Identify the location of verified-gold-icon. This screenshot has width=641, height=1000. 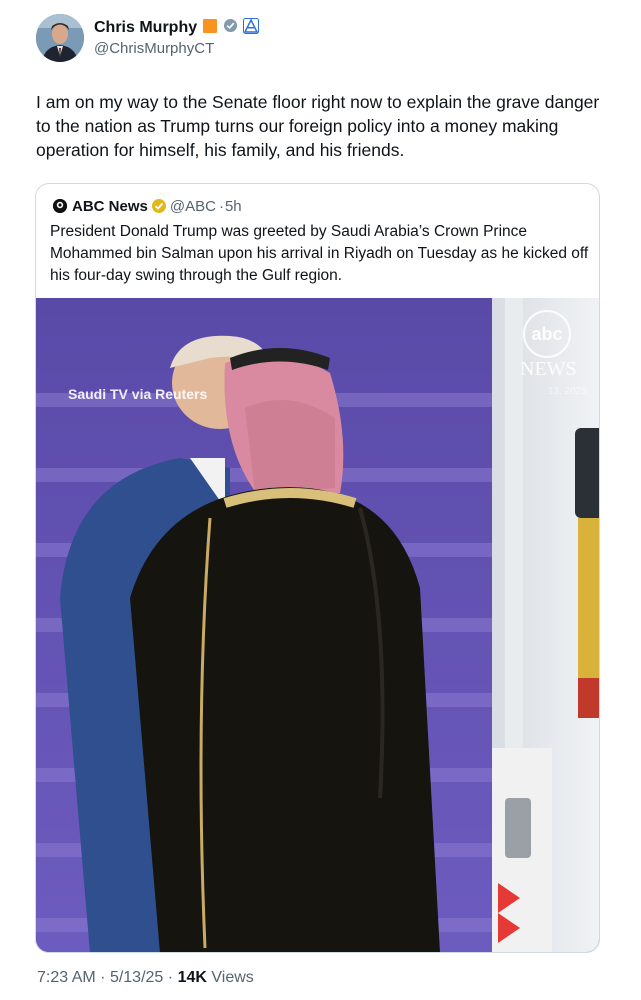
(159, 206).